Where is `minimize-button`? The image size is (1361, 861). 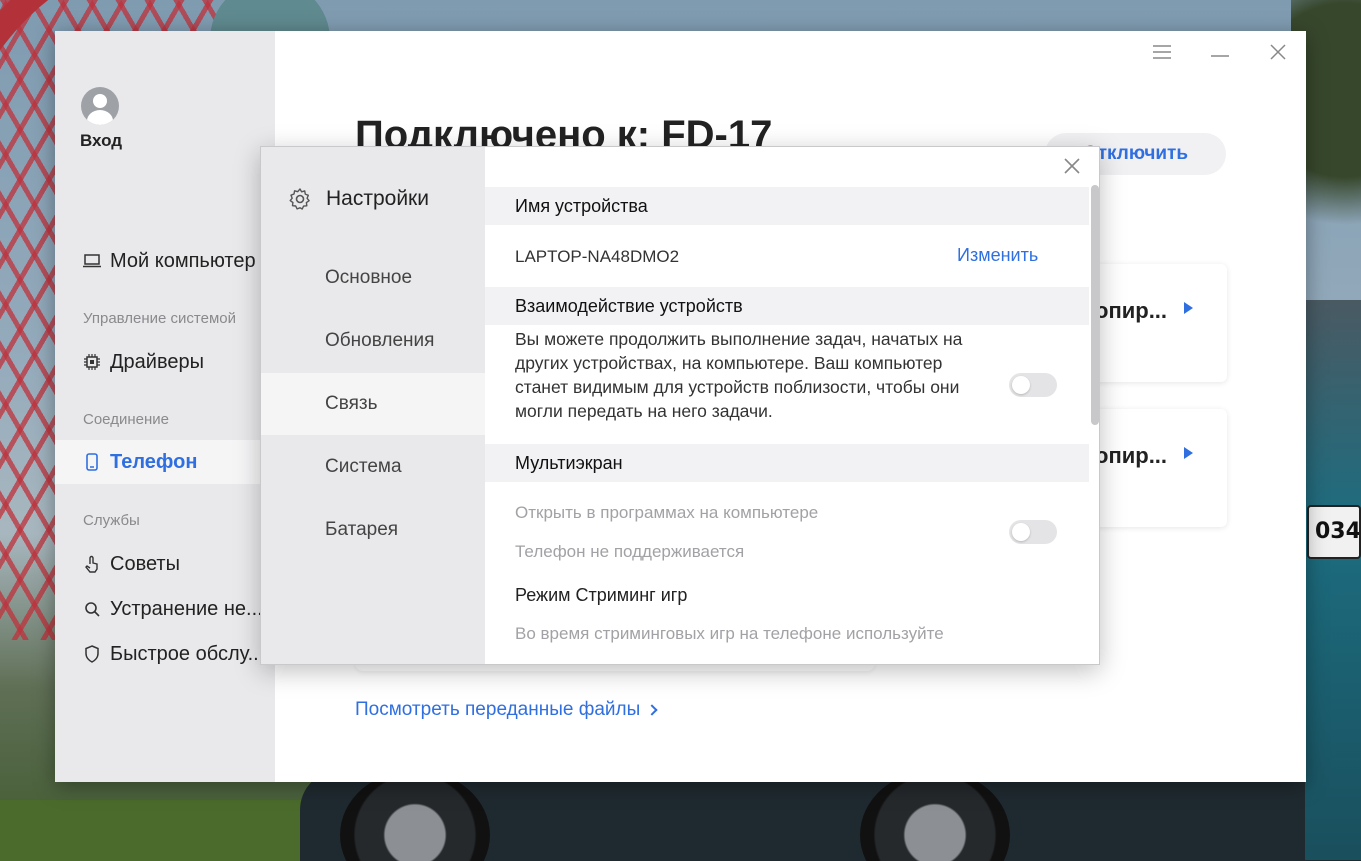
minimize-button is located at coordinates (1220, 54).